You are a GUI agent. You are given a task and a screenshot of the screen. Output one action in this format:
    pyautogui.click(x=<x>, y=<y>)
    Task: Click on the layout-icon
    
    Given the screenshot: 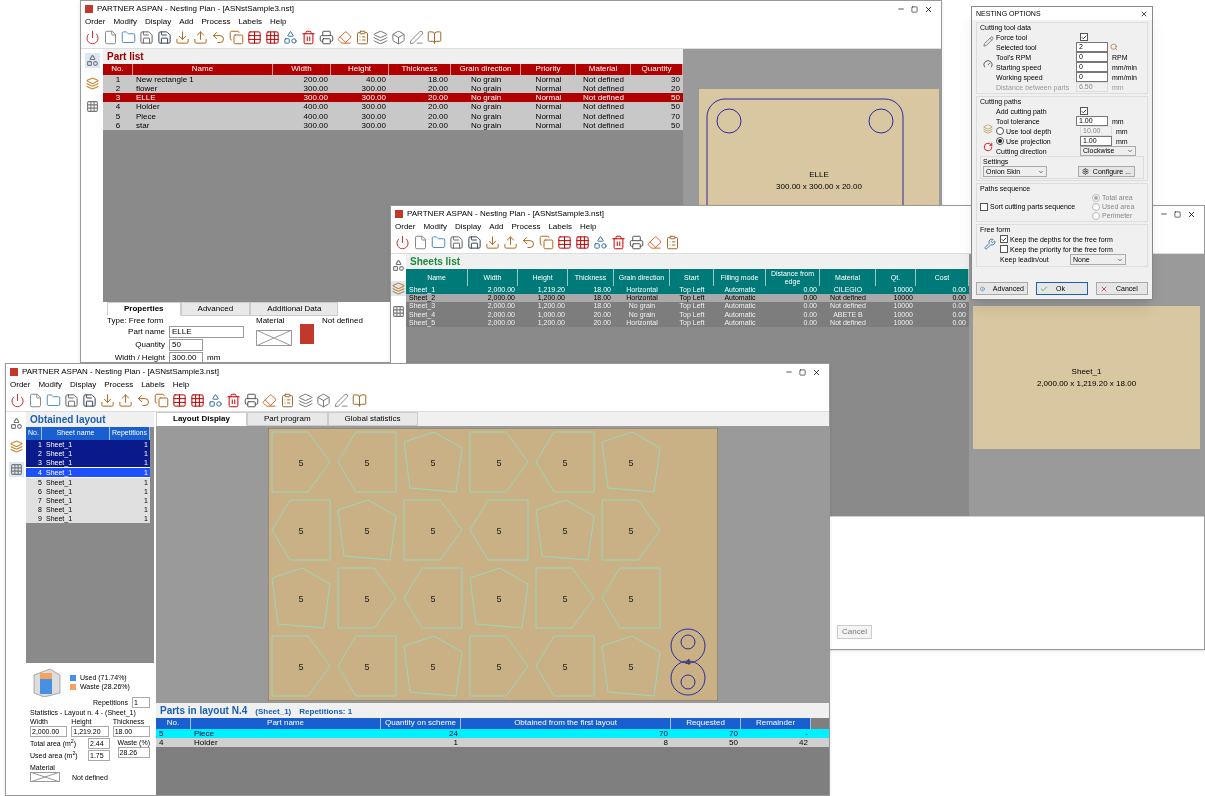 What is the action you would take?
    pyautogui.click(x=92, y=106)
    